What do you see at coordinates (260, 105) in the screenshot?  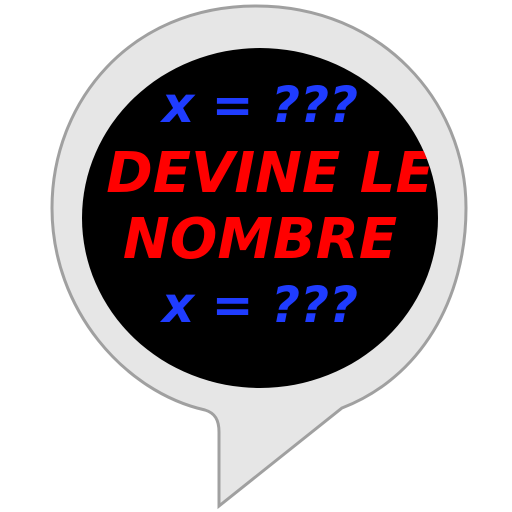 I see `top-equation-text: x = ???` at bounding box center [260, 105].